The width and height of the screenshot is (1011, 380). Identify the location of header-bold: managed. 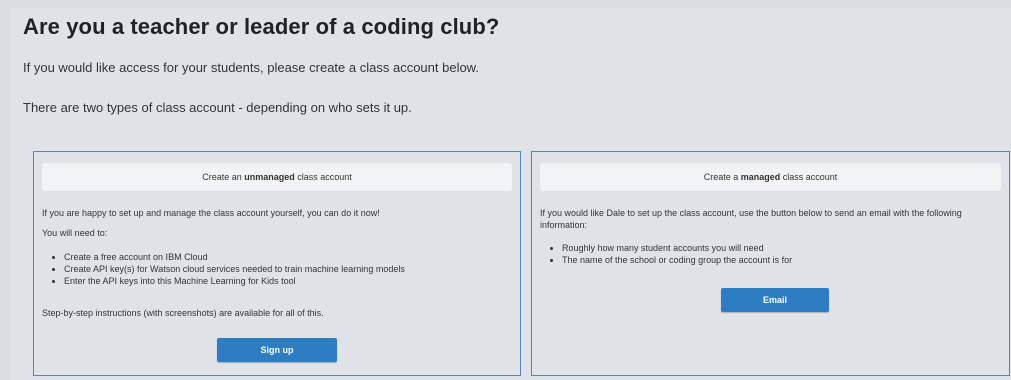
(760, 177).